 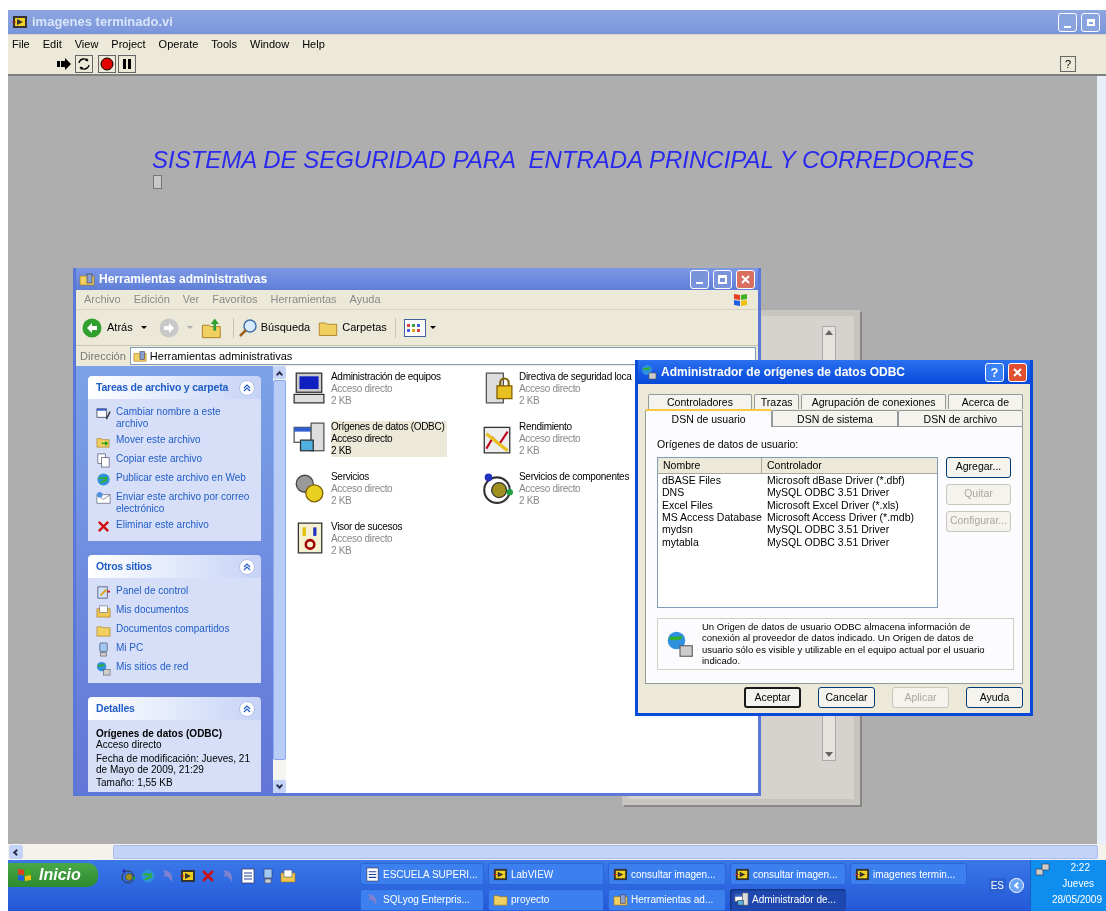 What do you see at coordinates (184, 418) in the screenshot?
I see `task-link: Cambiar nombre a este archivo` at bounding box center [184, 418].